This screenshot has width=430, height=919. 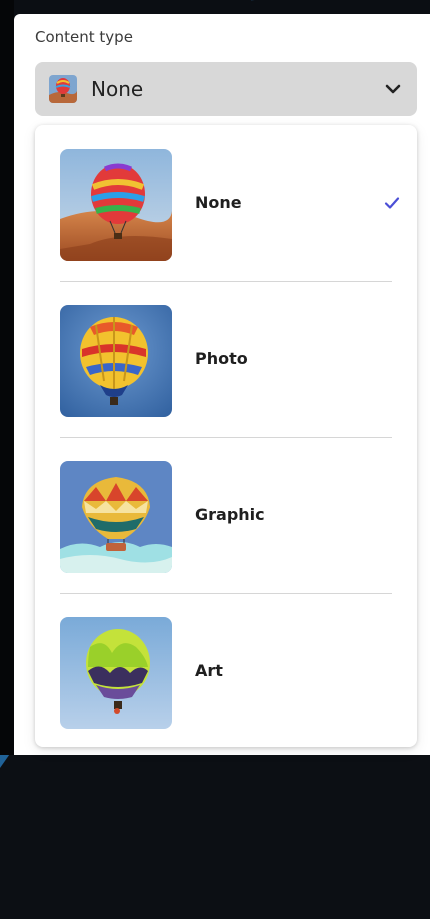 I want to click on content-type-label: Content type, so click(x=84, y=37).